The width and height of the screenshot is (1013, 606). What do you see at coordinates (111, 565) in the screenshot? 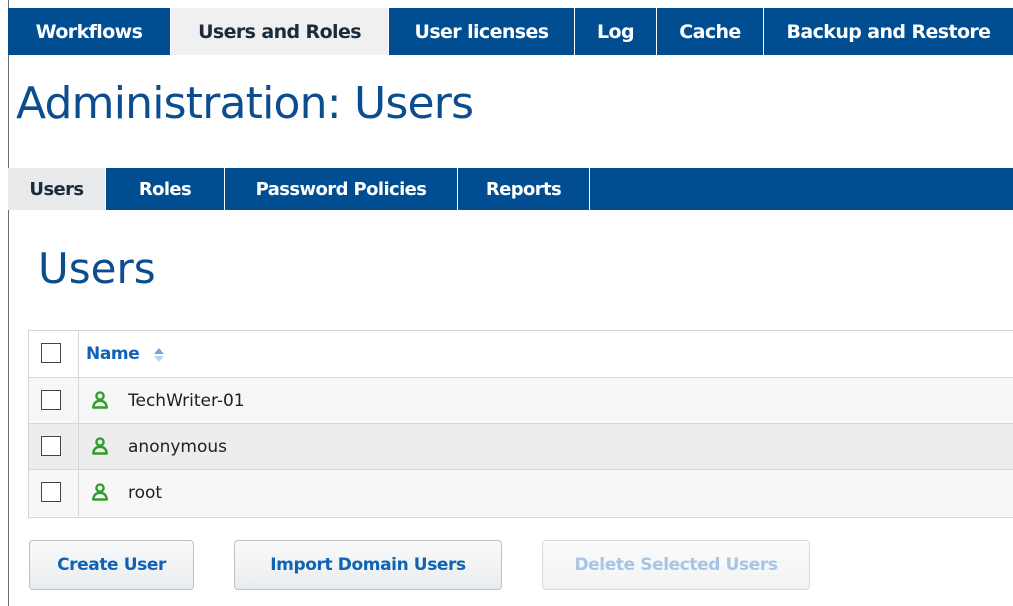
I see `create-user-button: Create User` at bounding box center [111, 565].